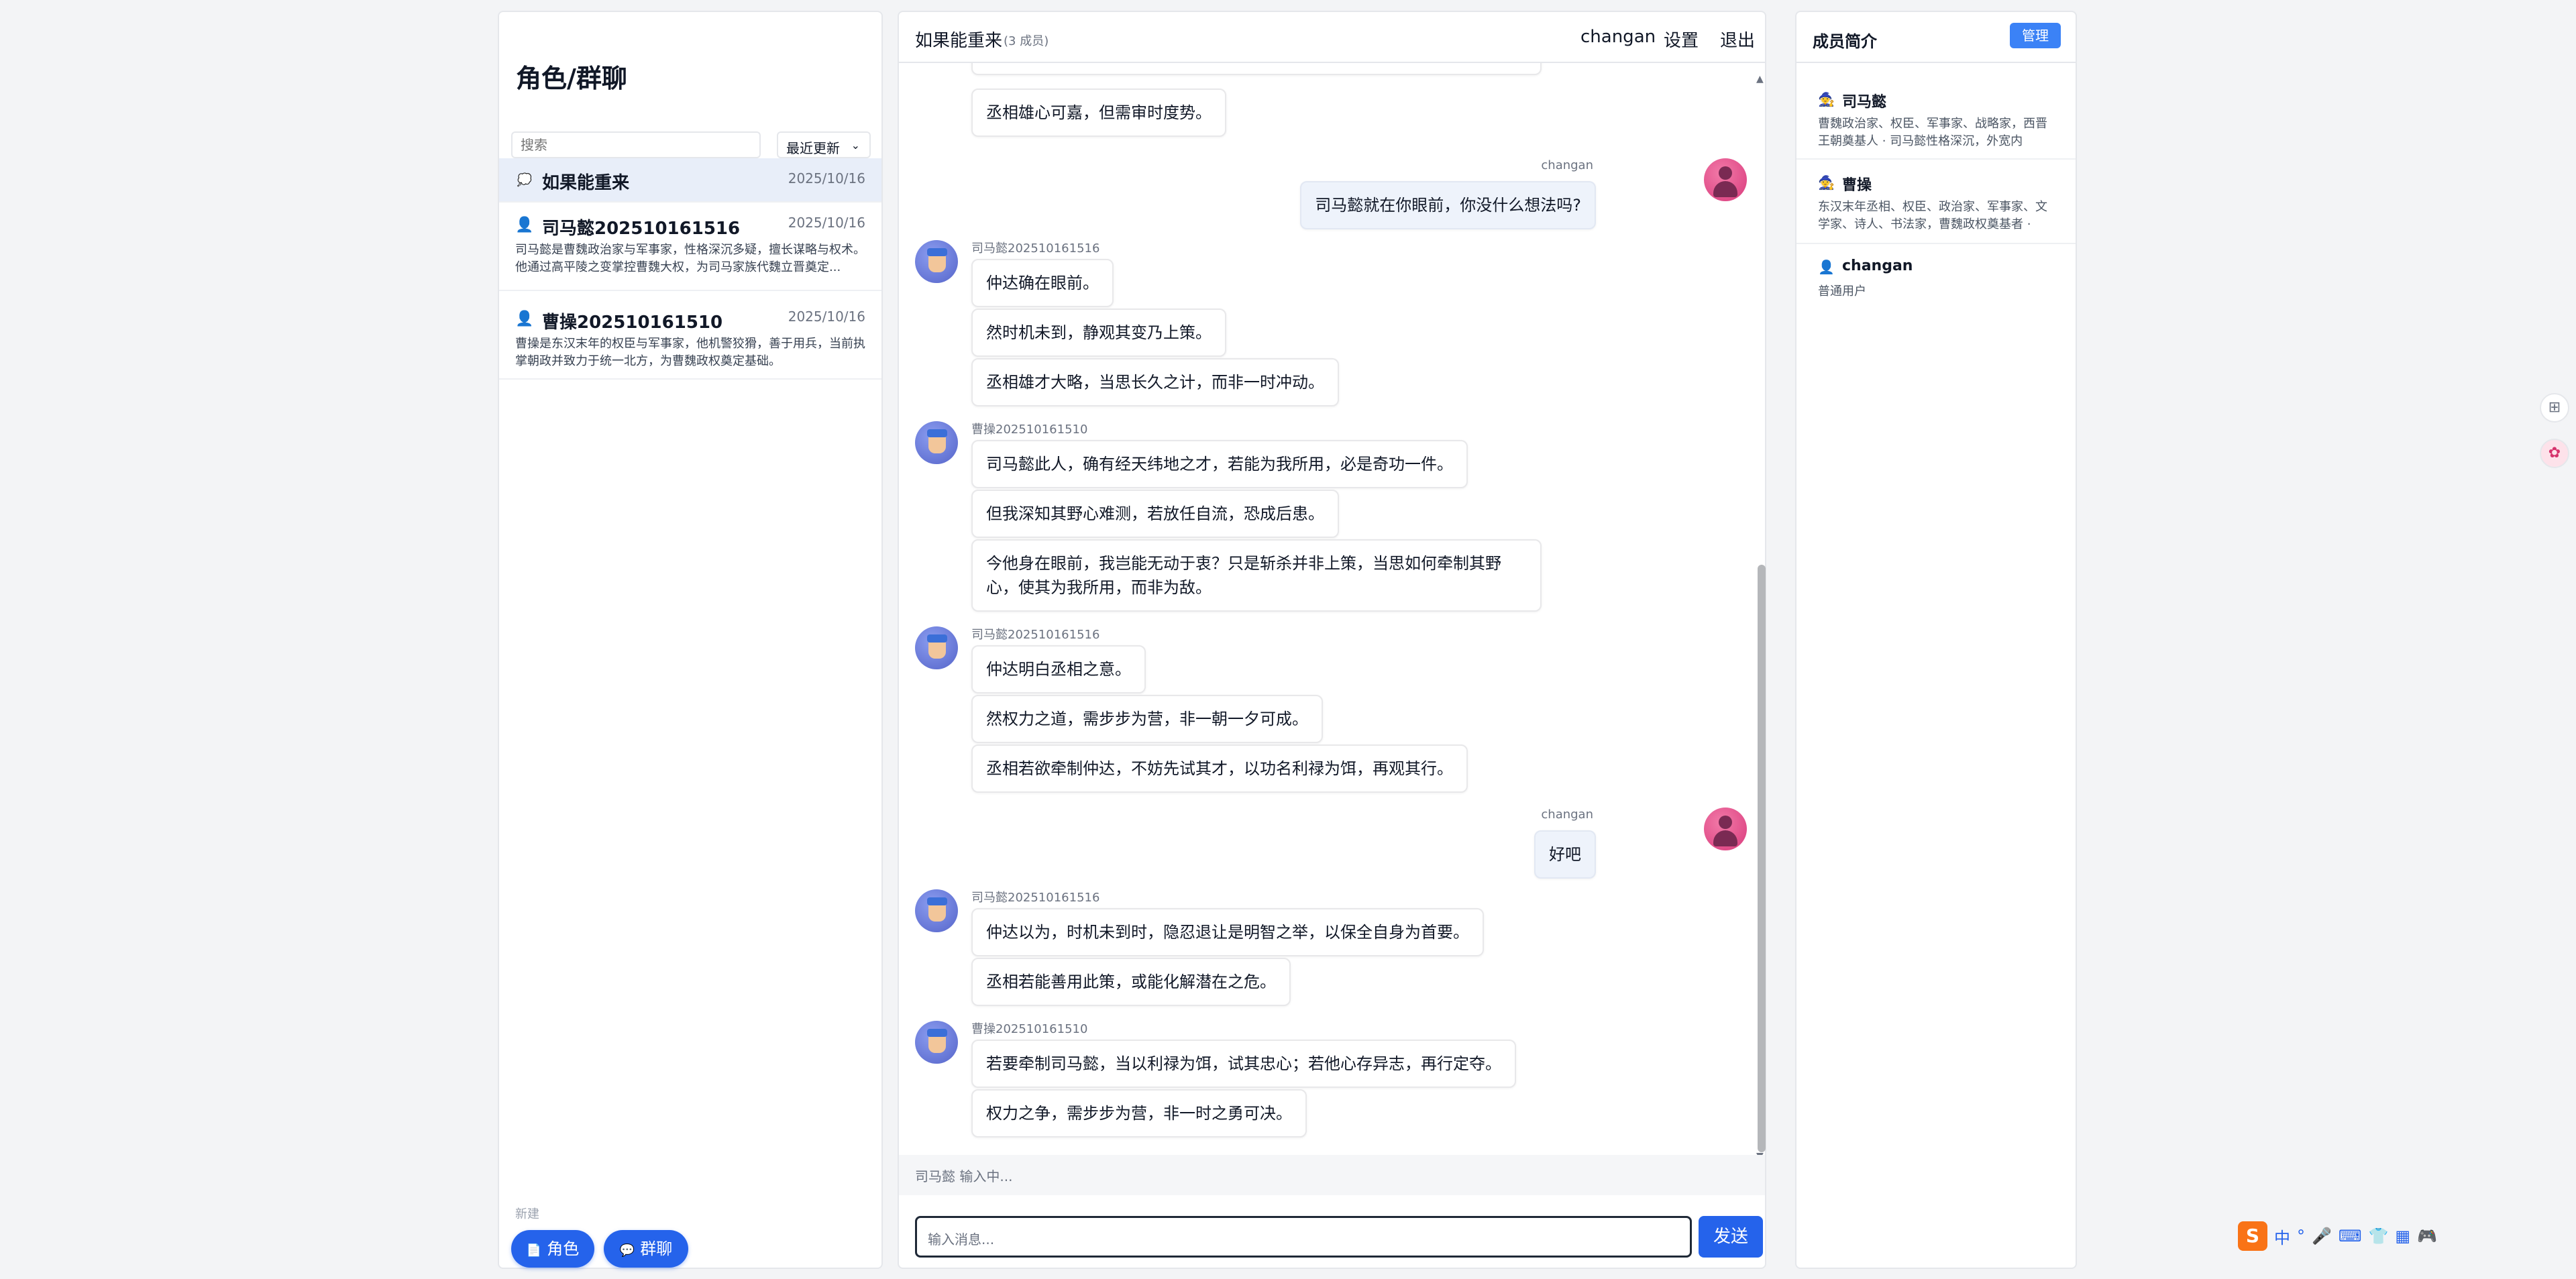  I want to click on new-label: 新建, so click(527, 1214).